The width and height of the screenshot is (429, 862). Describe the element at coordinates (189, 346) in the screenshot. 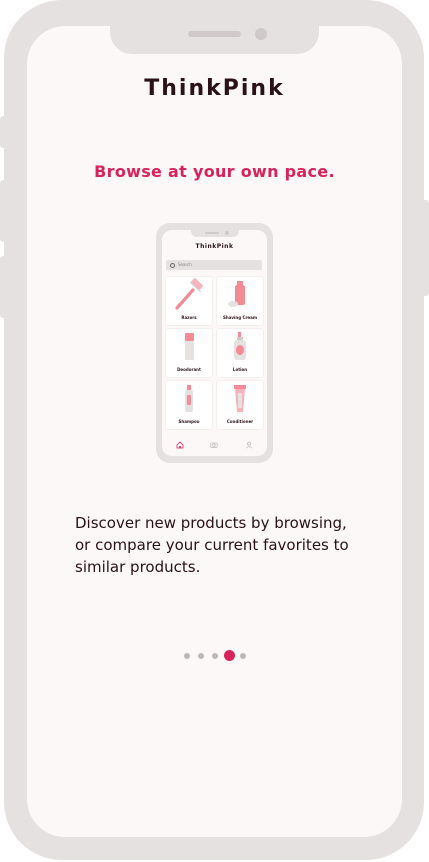

I see `deodorant-icon` at that location.